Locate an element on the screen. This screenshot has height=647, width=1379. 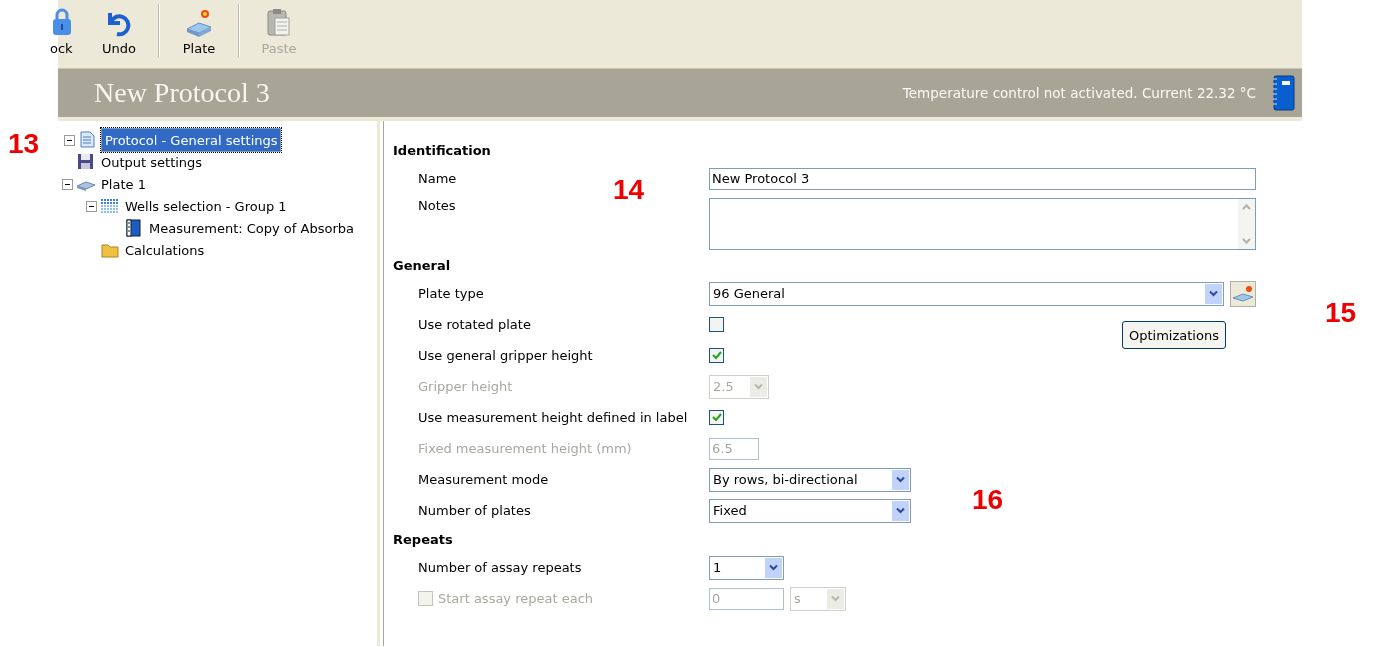
plate-settings-button is located at coordinates (1243, 293).